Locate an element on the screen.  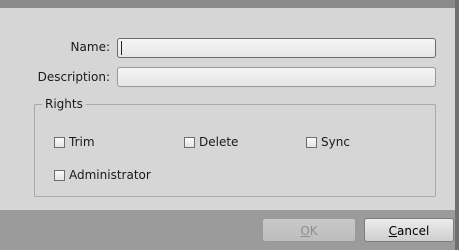
delete-checkbox: Delete is located at coordinates (211, 142).